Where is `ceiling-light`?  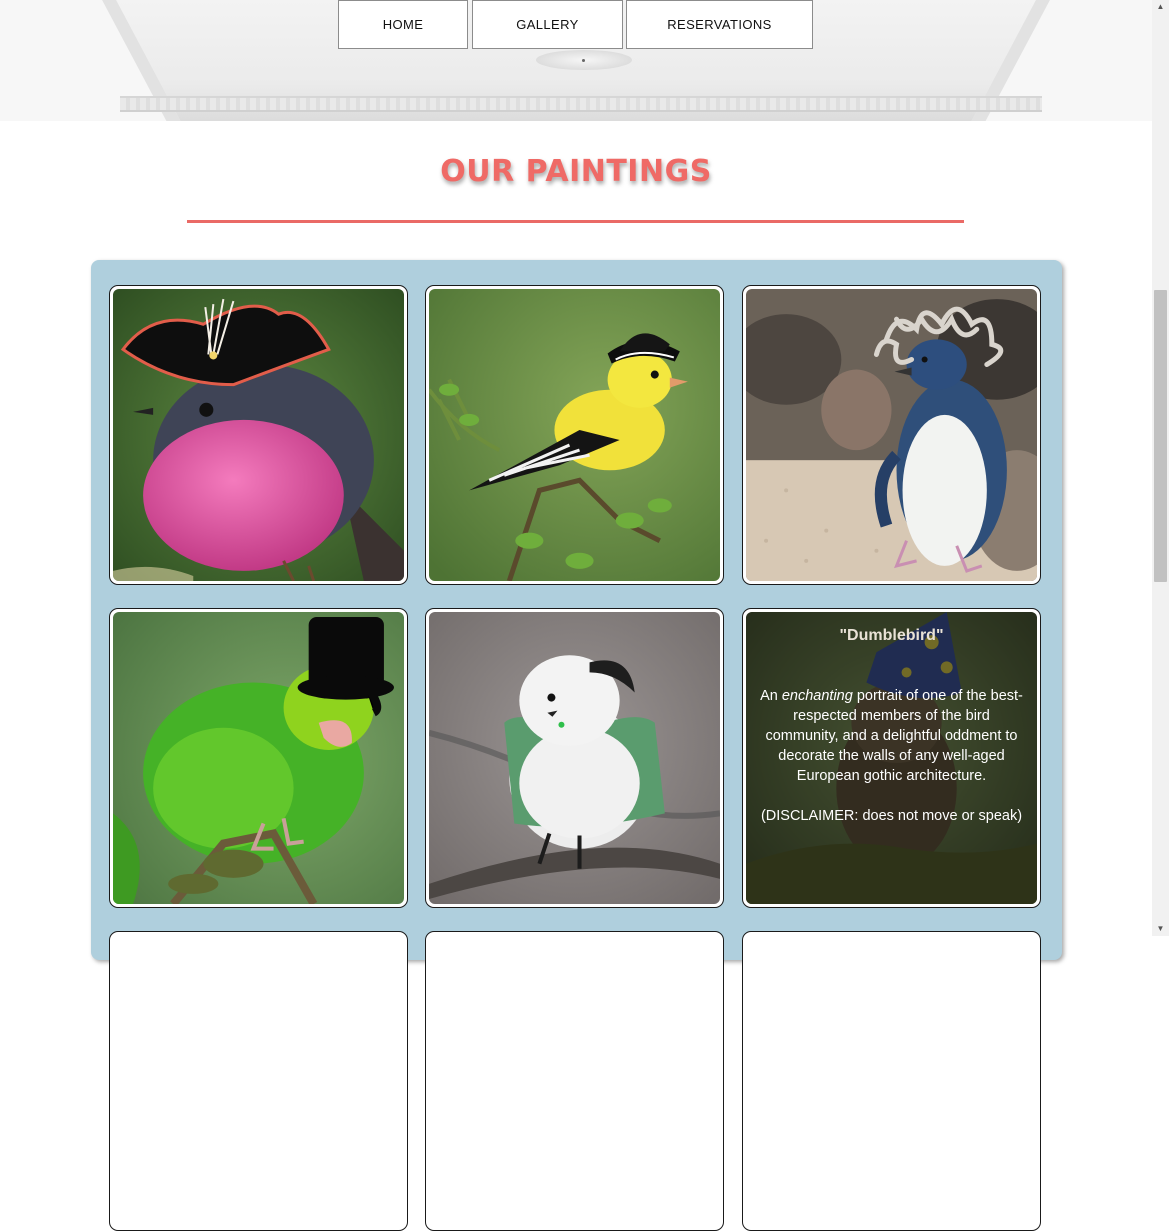 ceiling-light is located at coordinates (584, 60).